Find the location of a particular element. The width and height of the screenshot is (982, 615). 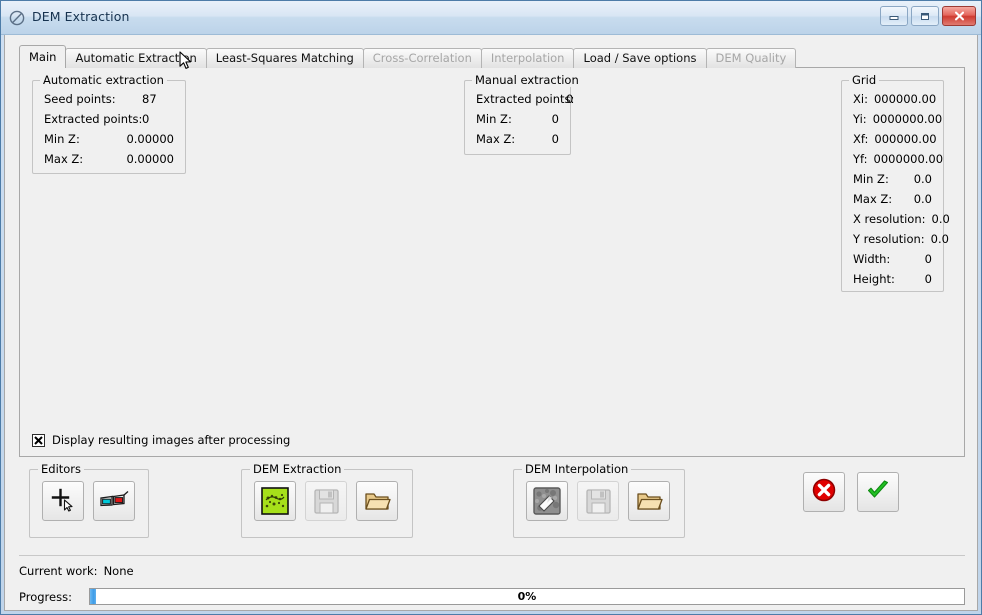

open-dem-extraction-button is located at coordinates (377, 501).